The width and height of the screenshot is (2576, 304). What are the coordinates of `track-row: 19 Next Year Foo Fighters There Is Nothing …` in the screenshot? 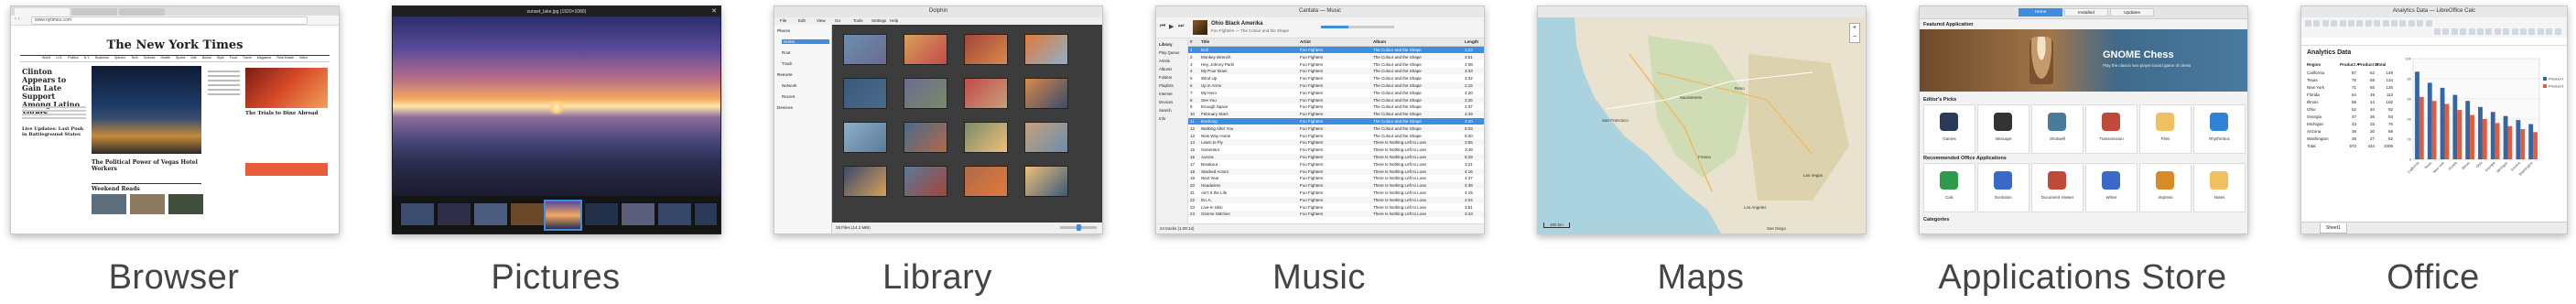 It's located at (1336, 178).